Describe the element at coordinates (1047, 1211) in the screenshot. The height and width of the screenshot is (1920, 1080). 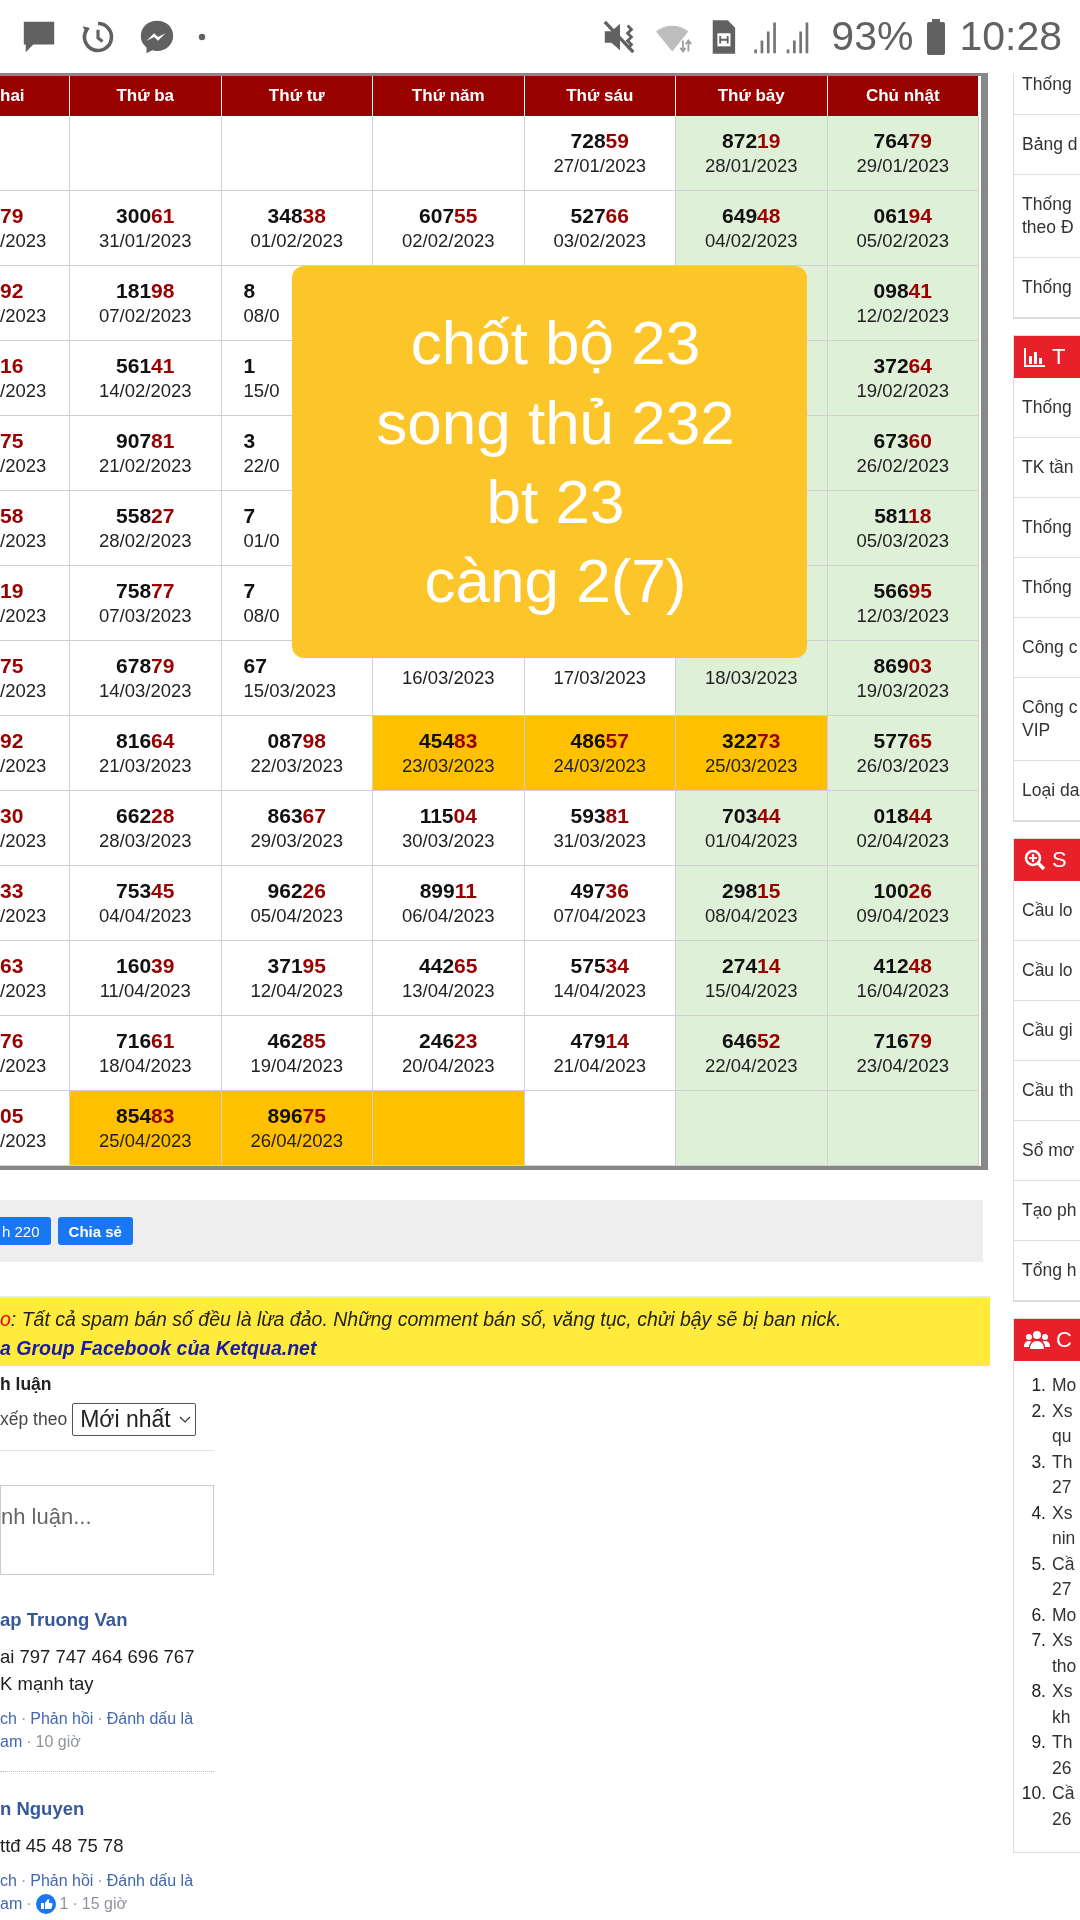
I see `sidebar-link: Tạo ph` at that location.